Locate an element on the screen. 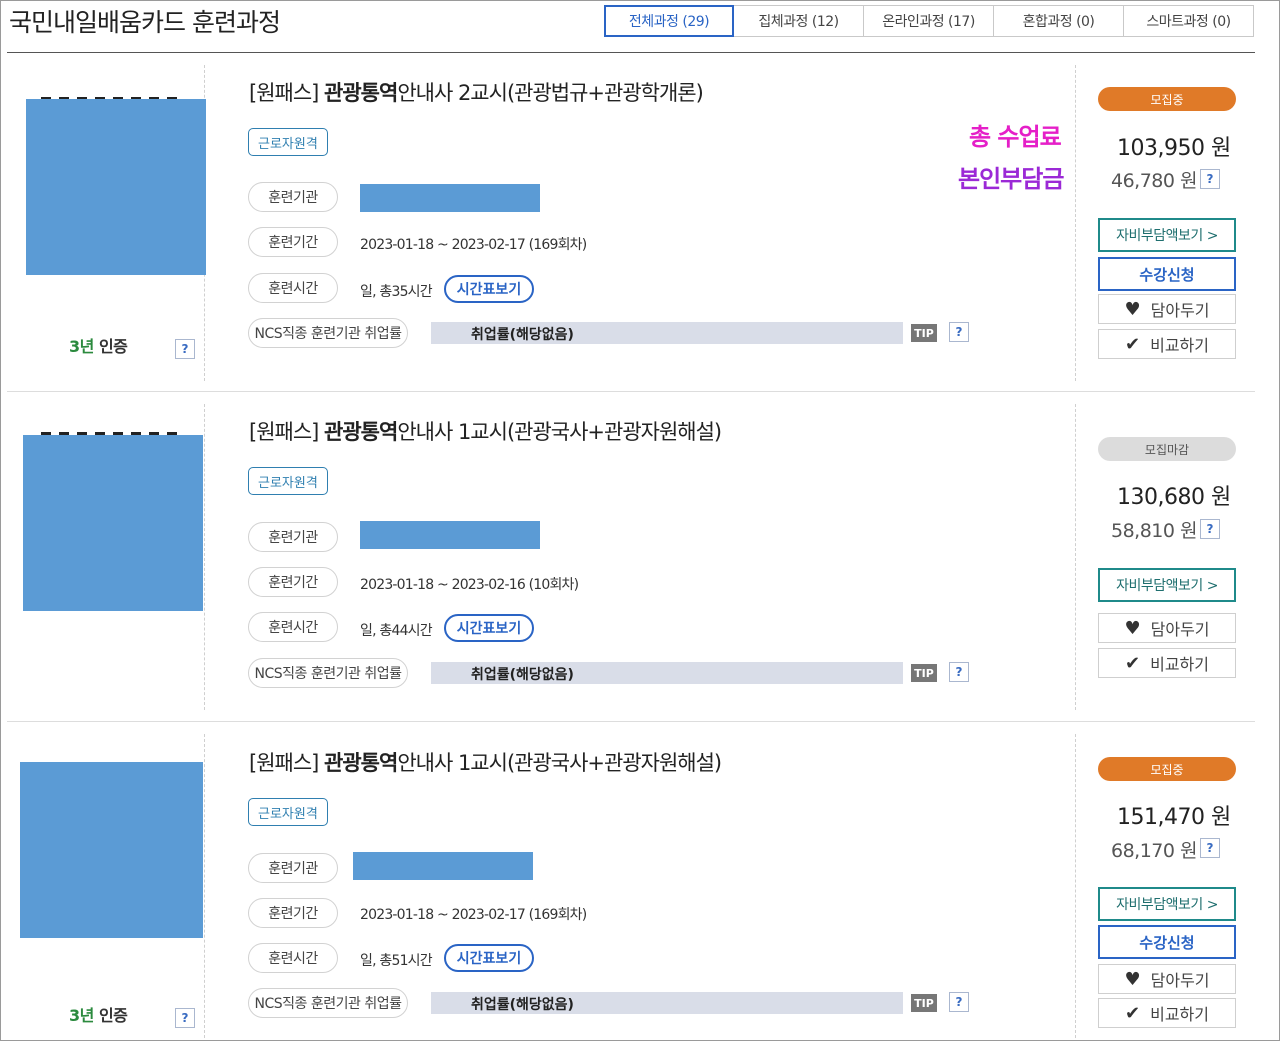 The image size is (1280, 1041). training-hours: 일, 총35시간 is located at coordinates (396, 291).